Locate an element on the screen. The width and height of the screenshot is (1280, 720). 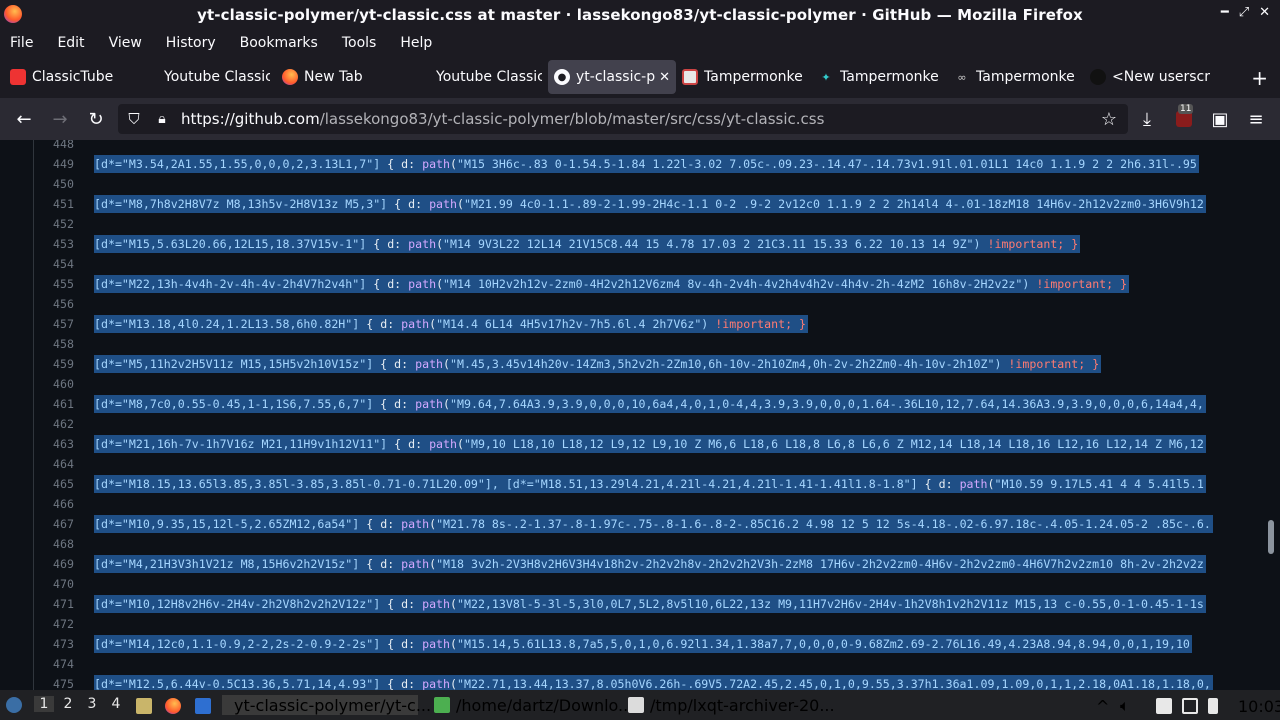
url-host: https://github.com is located at coordinates (250, 119).